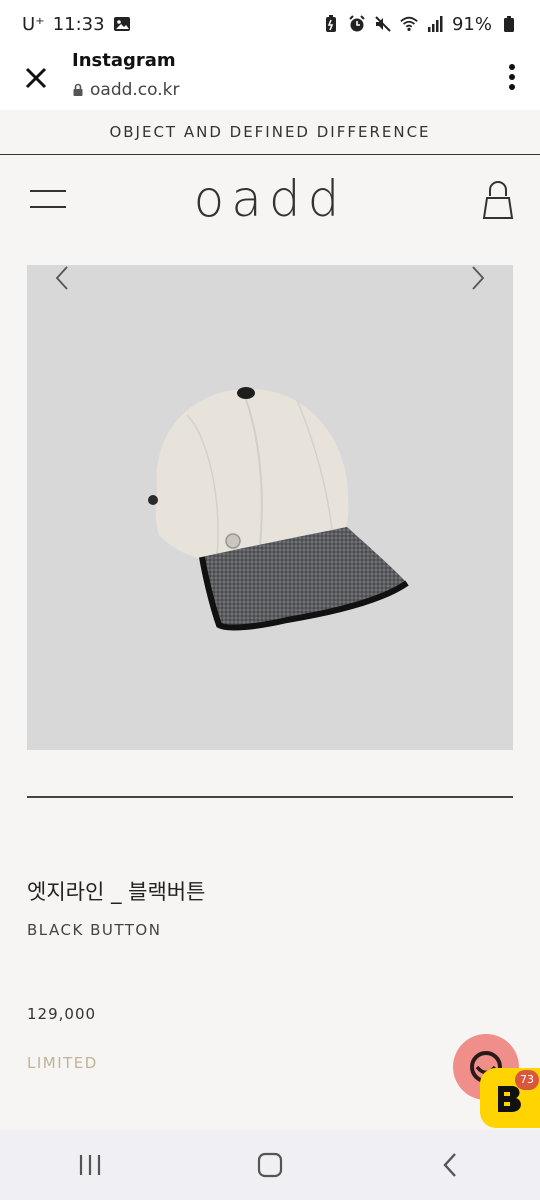 This screenshot has width=540, height=1200. I want to click on top-banner: OBJECT AND DEFINED DIFFERENCE, so click(270, 132).